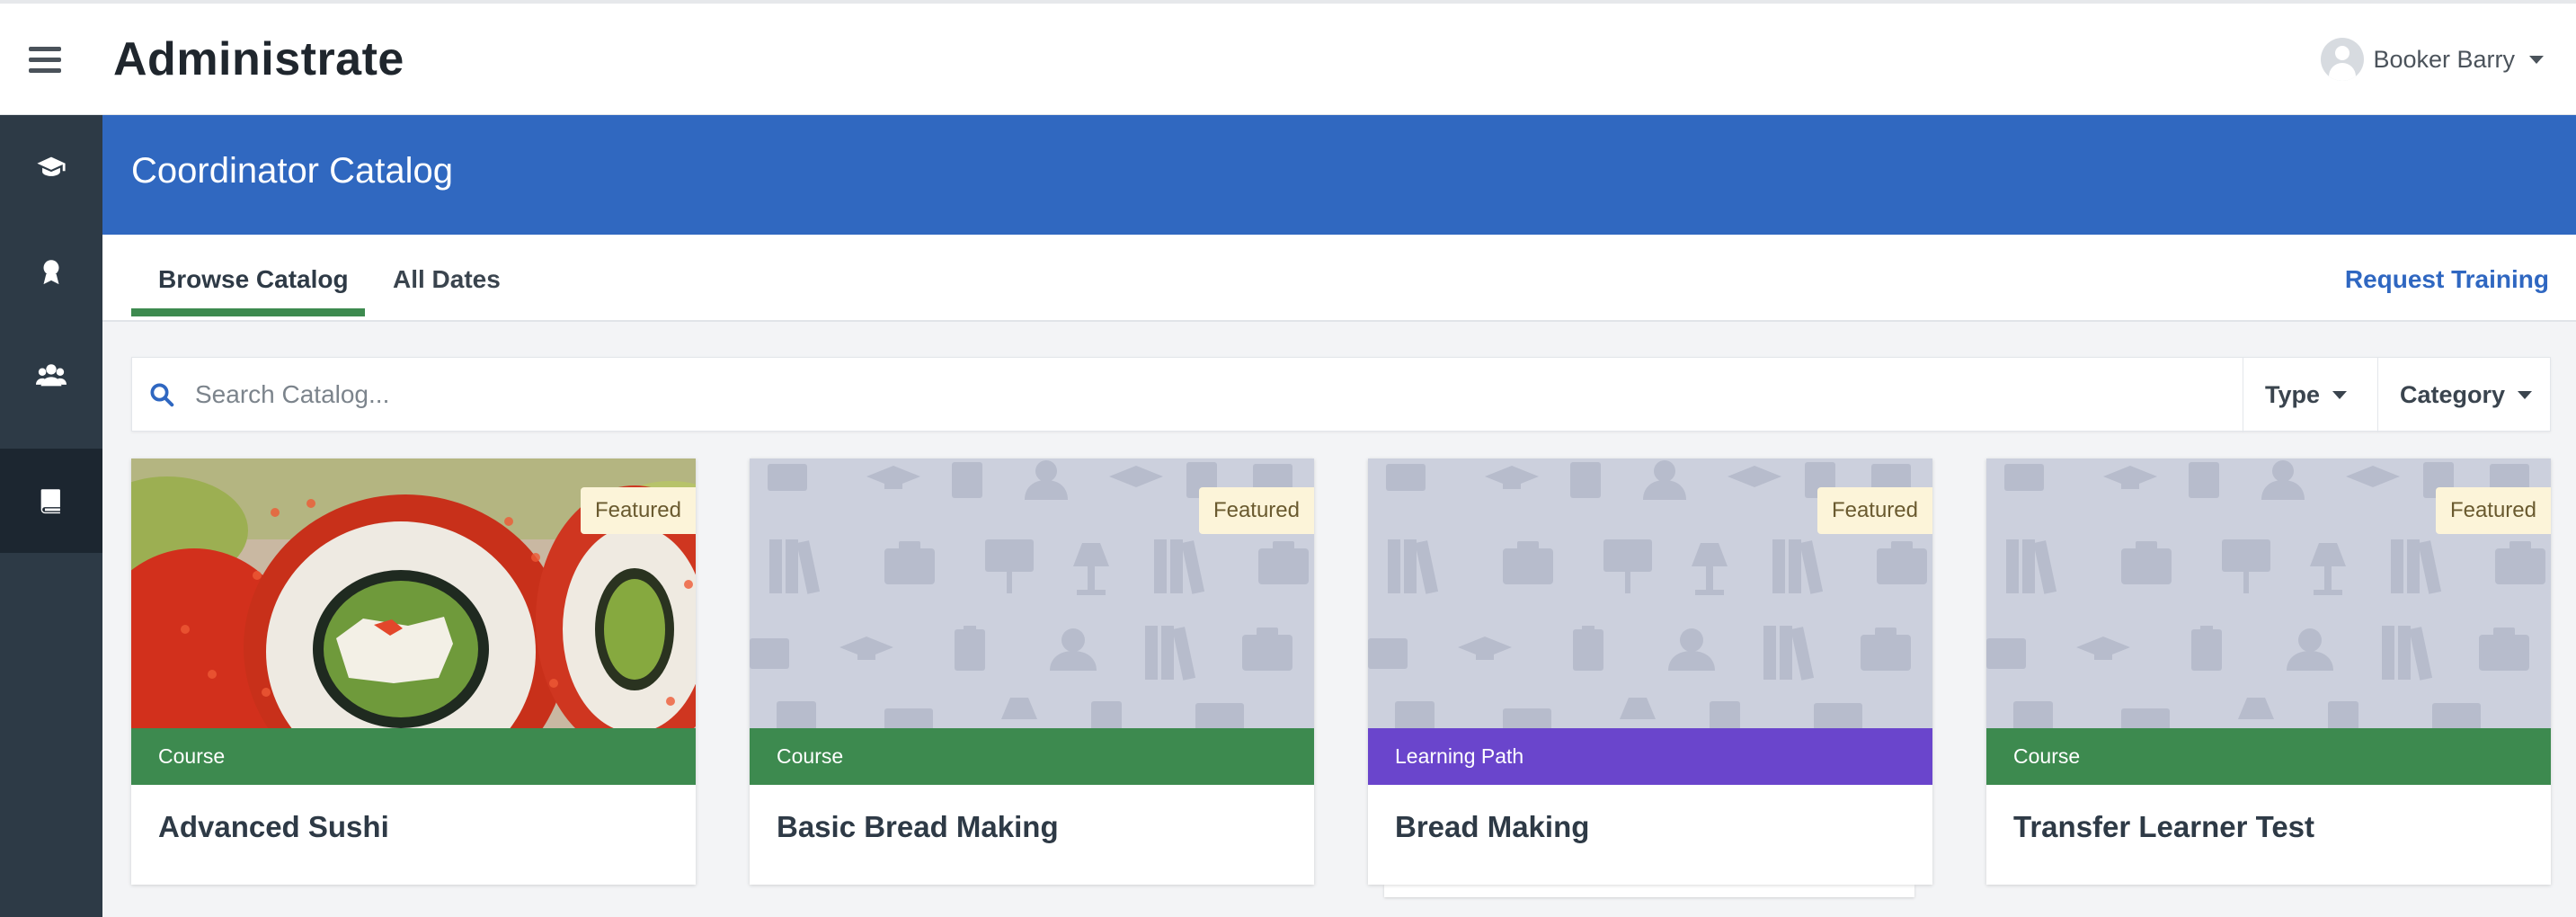 The width and height of the screenshot is (2576, 917). Describe the element at coordinates (162, 395) in the screenshot. I see `search-icon` at that location.